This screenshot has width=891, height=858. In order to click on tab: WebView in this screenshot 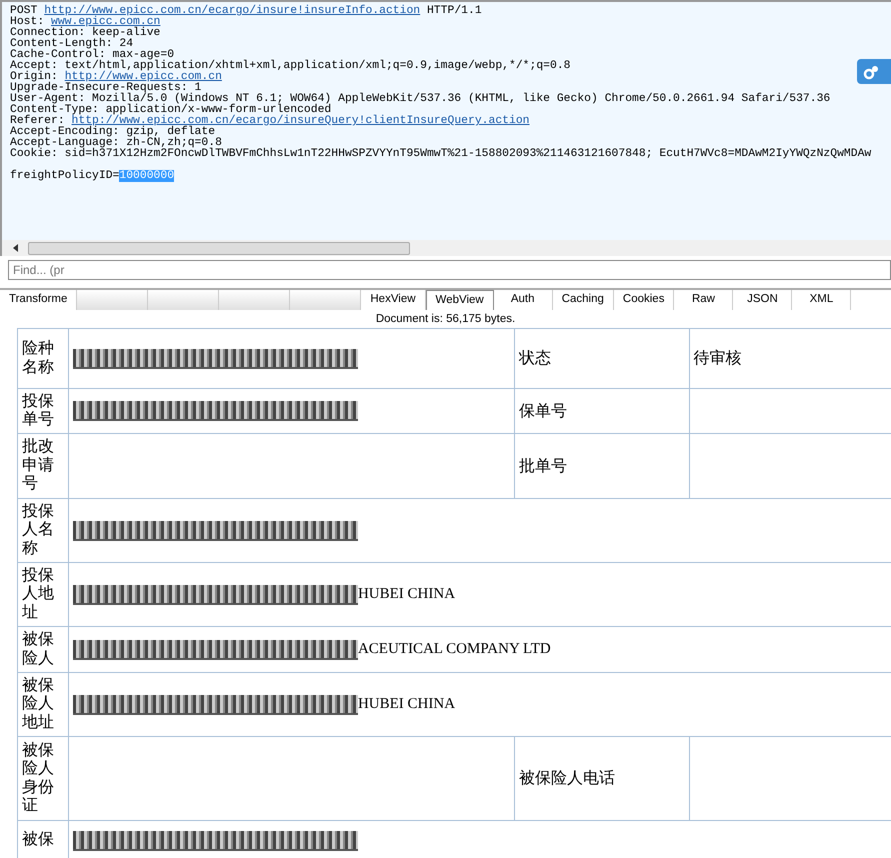, I will do `click(460, 300)`.